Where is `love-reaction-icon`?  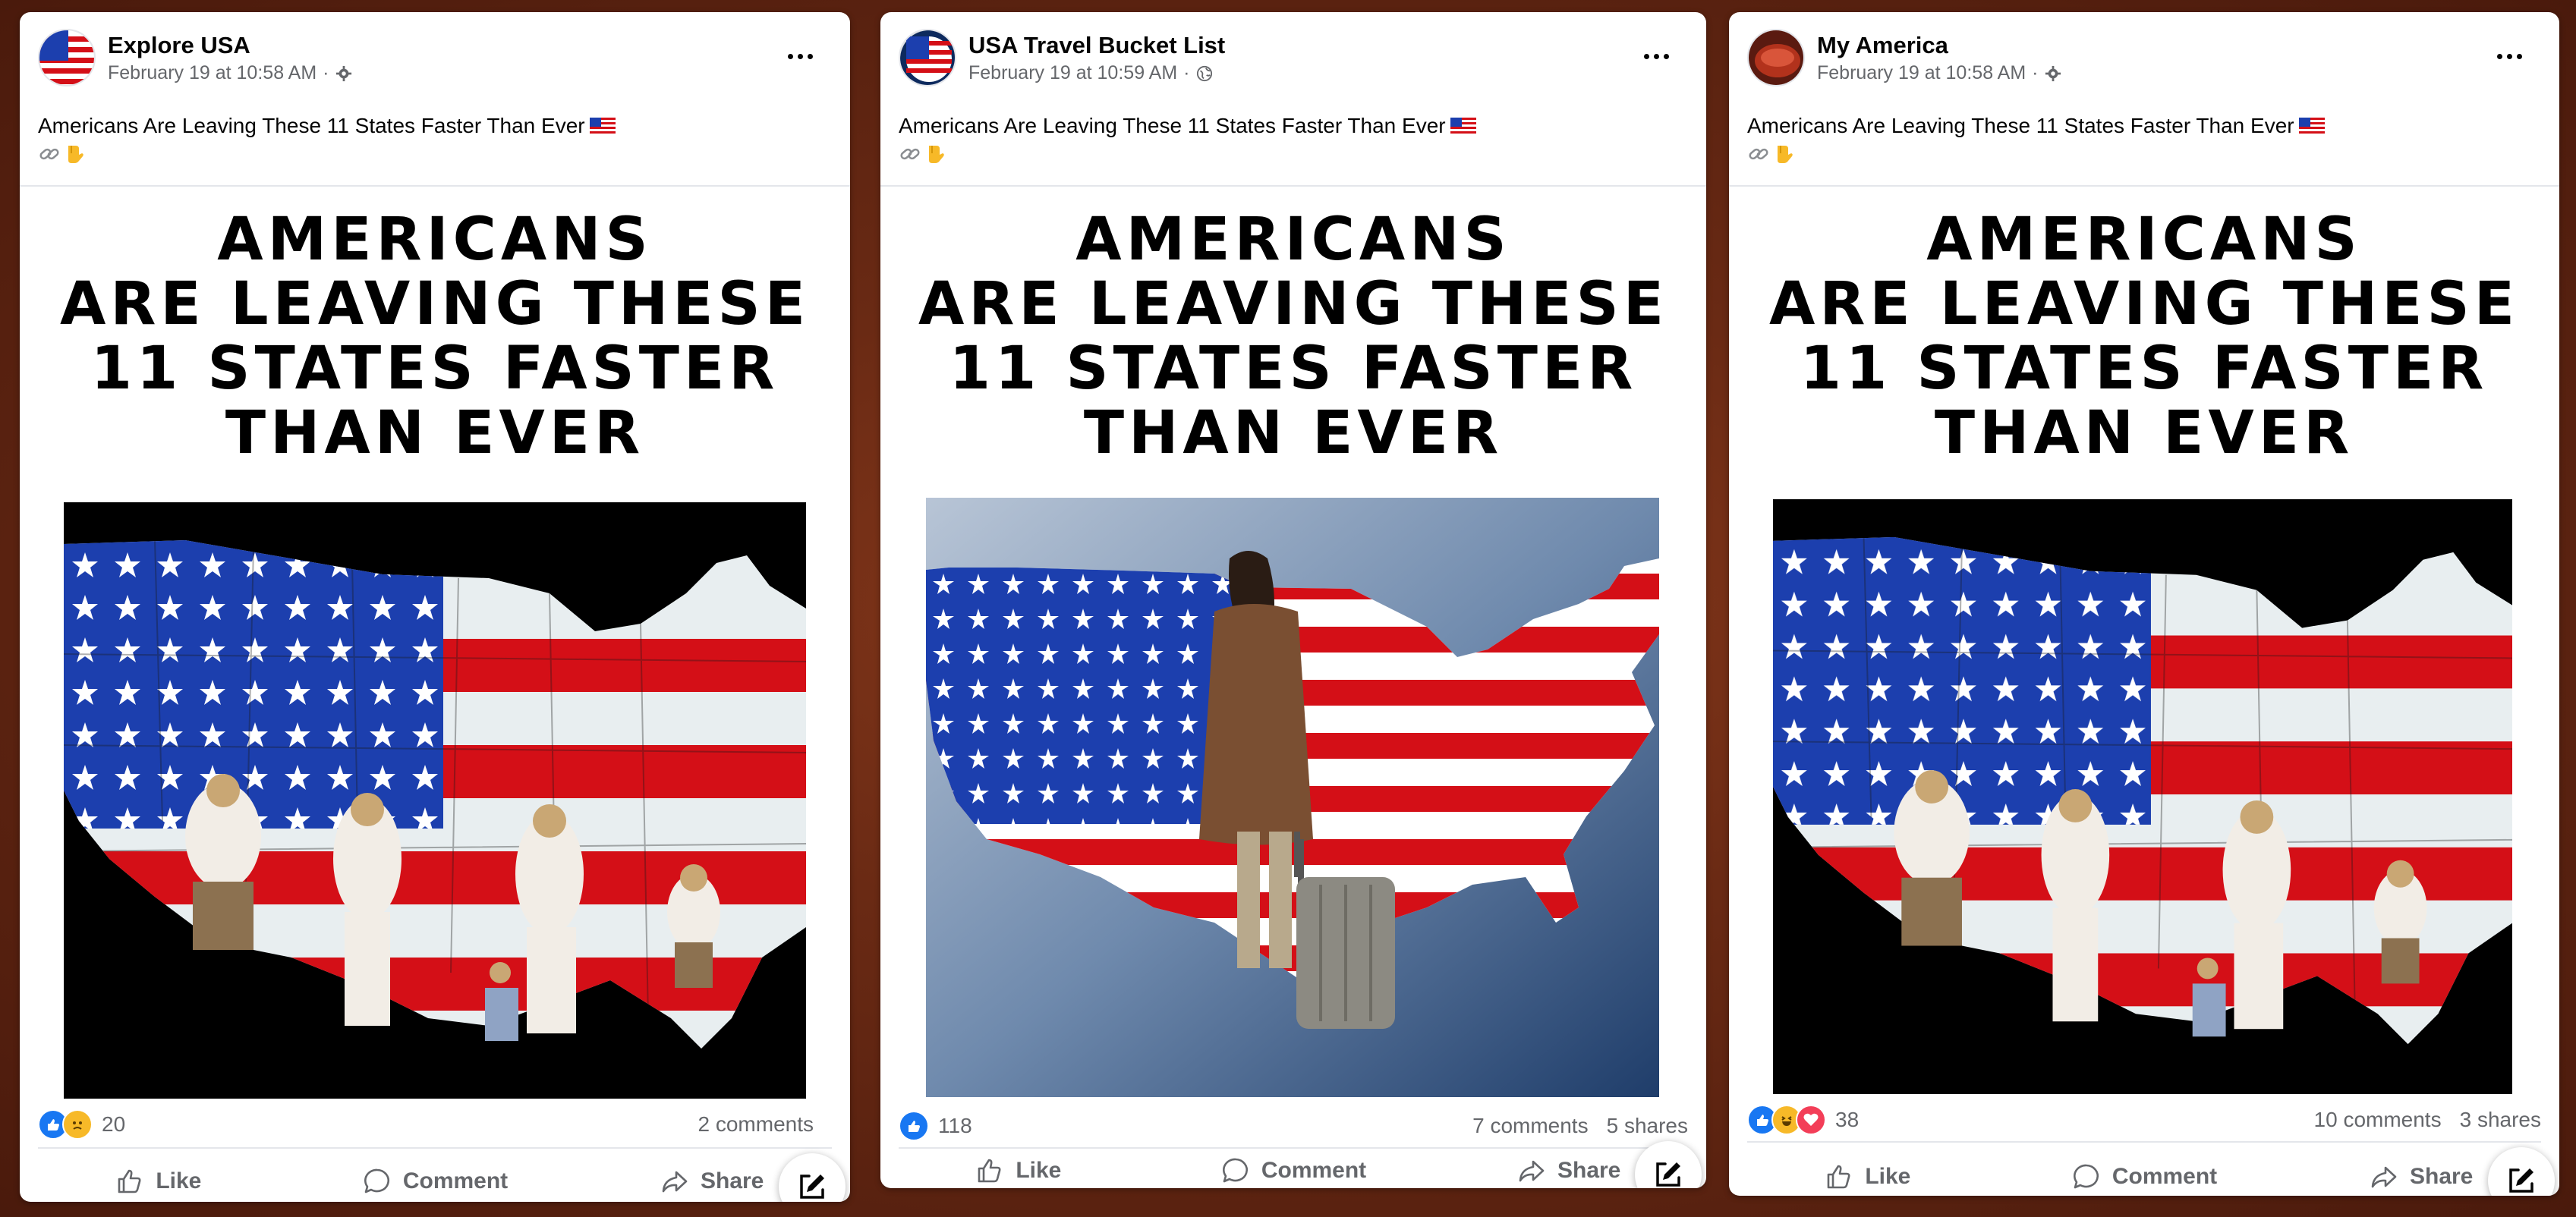
love-reaction-icon is located at coordinates (1811, 1120).